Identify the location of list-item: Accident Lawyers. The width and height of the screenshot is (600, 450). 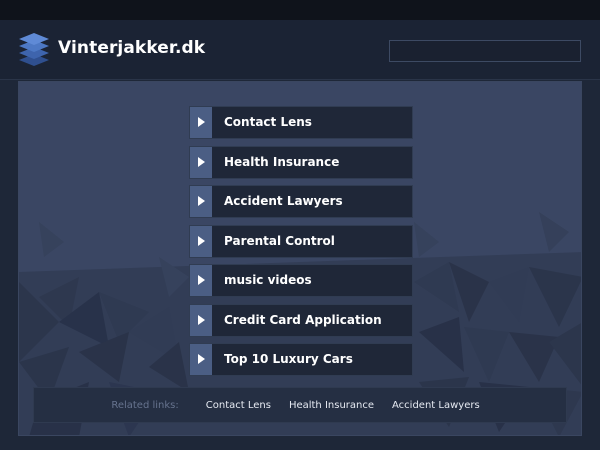
(301, 201).